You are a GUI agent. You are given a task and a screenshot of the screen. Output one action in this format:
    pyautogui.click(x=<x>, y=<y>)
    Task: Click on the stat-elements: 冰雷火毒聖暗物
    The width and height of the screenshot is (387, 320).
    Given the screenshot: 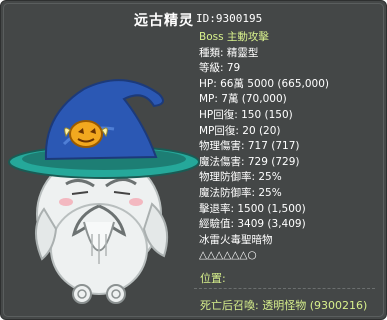 What is the action you would take?
    pyautogui.click(x=236, y=239)
    